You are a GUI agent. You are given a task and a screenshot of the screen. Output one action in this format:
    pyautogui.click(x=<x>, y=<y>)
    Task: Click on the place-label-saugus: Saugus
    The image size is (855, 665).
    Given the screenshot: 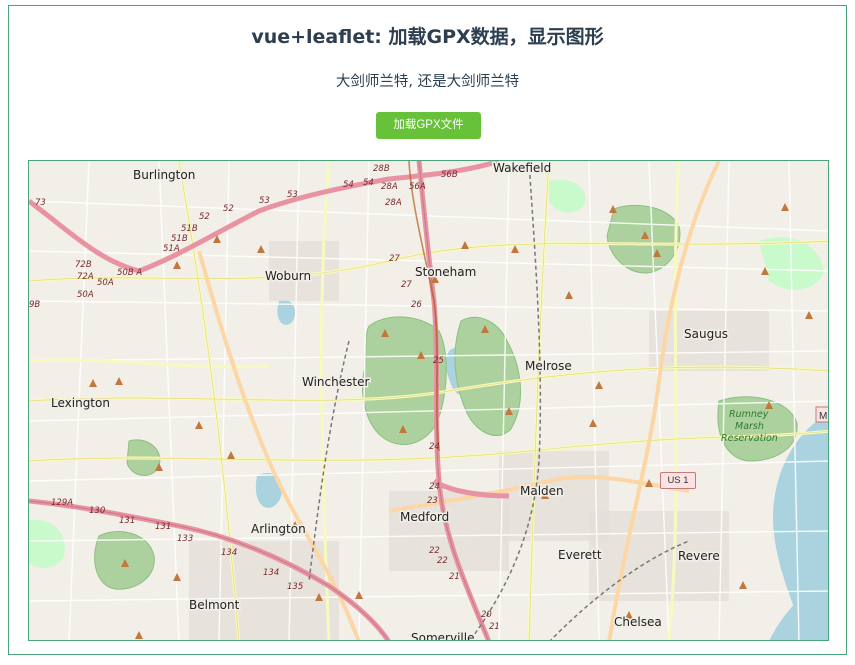 What is the action you would take?
    pyautogui.click(x=706, y=334)
    